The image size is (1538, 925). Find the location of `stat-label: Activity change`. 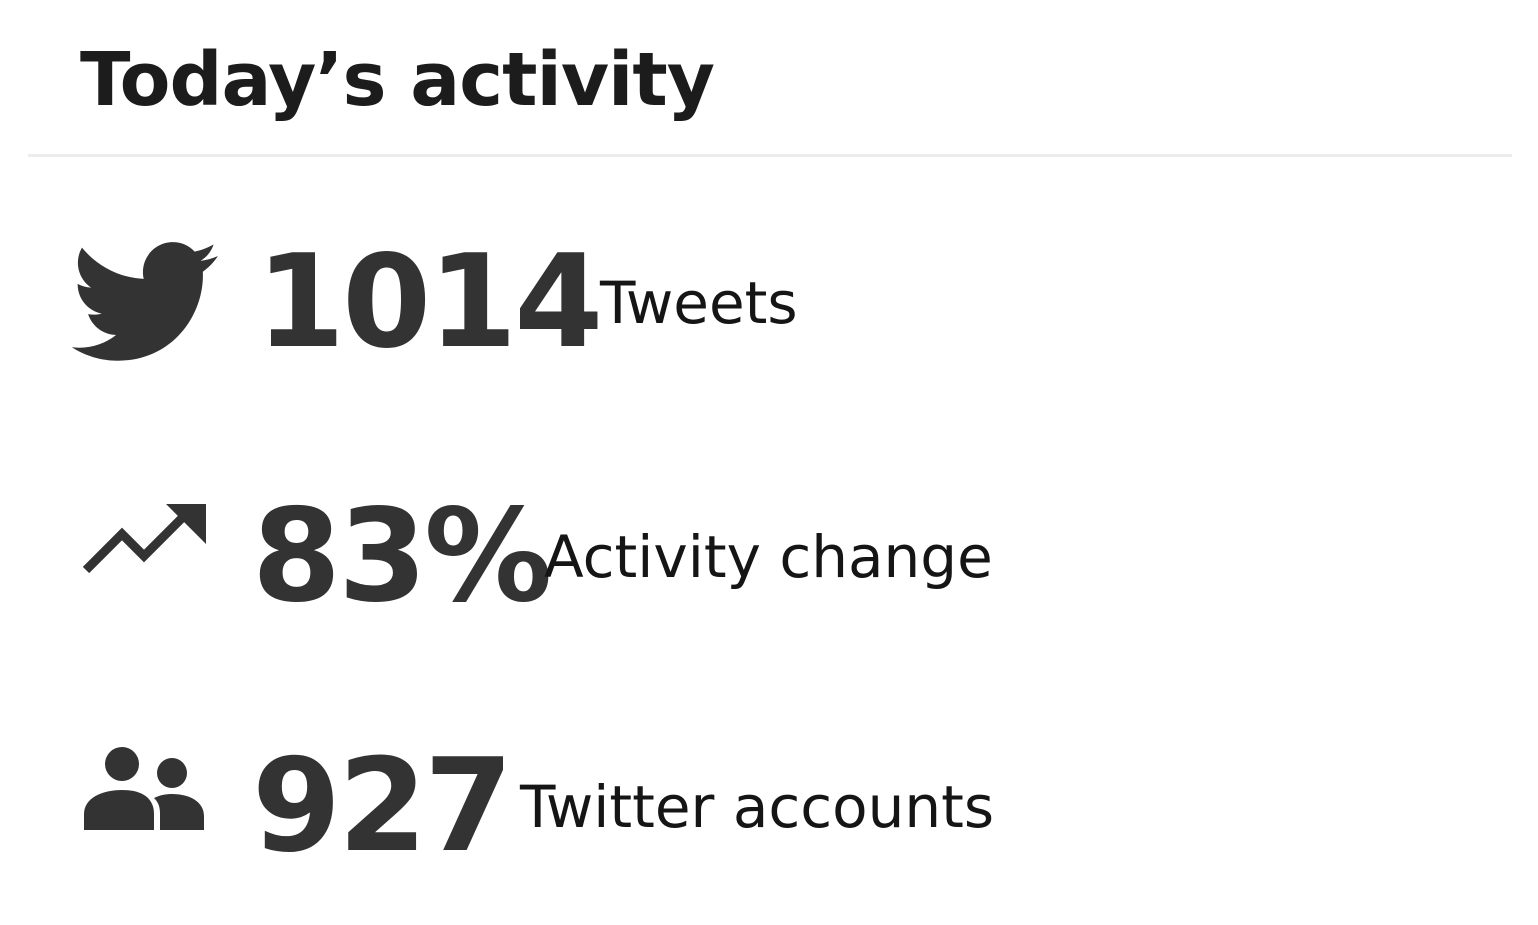

stat-label: Activity change is located at coordinates (768, 557).